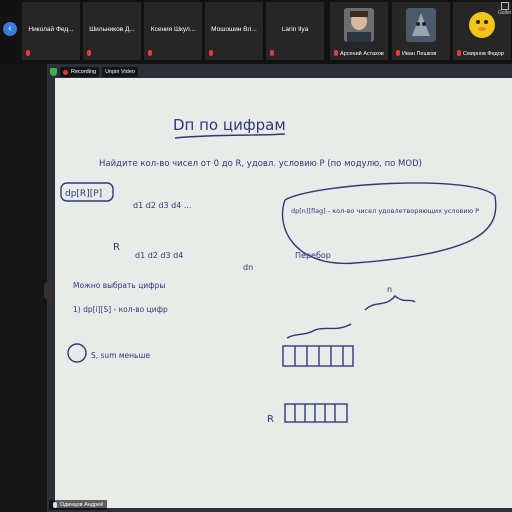 This screenshot has width=512, height=512. I want to click on recording-indicator: Recording, so click(80, 72).